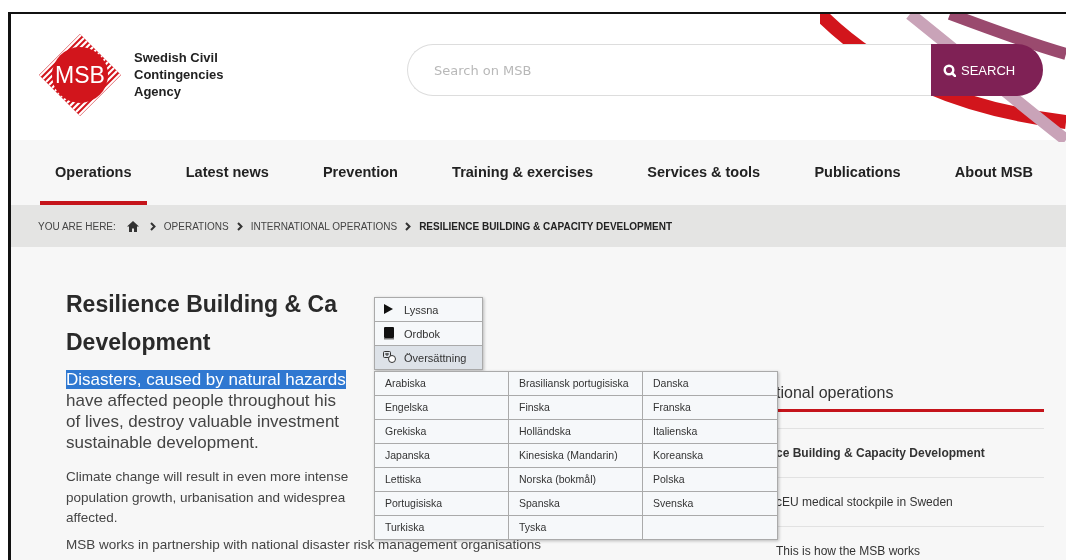 The height and width of the screenshot is (560, 1066). Describe the element at coordinates (993, 173) in the screenshot. I see `nav-tab: About MSB` at that location.